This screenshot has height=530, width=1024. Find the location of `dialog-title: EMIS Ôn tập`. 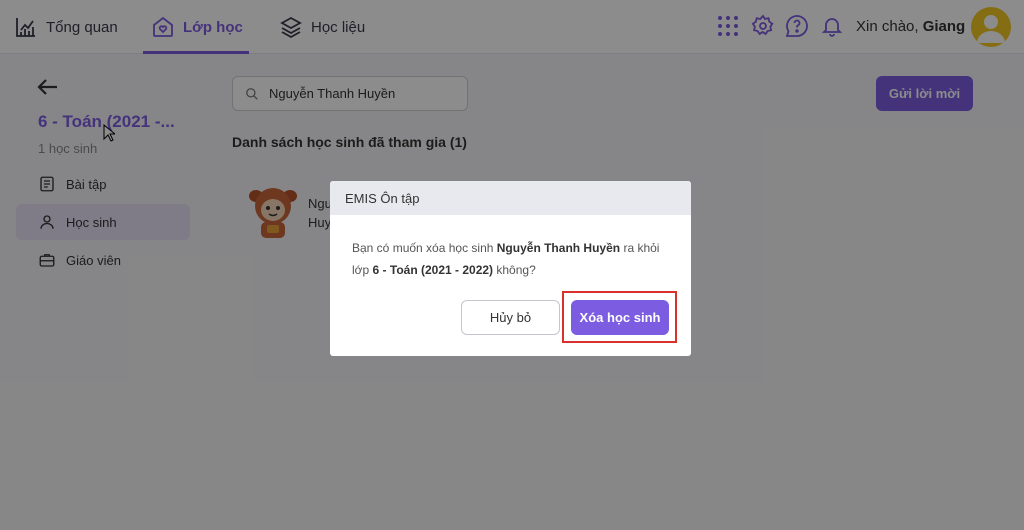

dialog-title: EMIS Ôn tập is located at coordinates (382, 198).